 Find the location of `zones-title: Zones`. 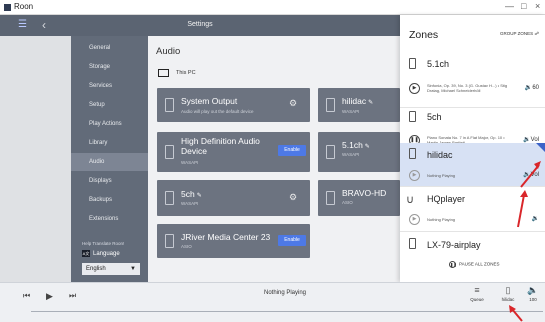

zones-title: Zones is located at coordinates (424, 35).